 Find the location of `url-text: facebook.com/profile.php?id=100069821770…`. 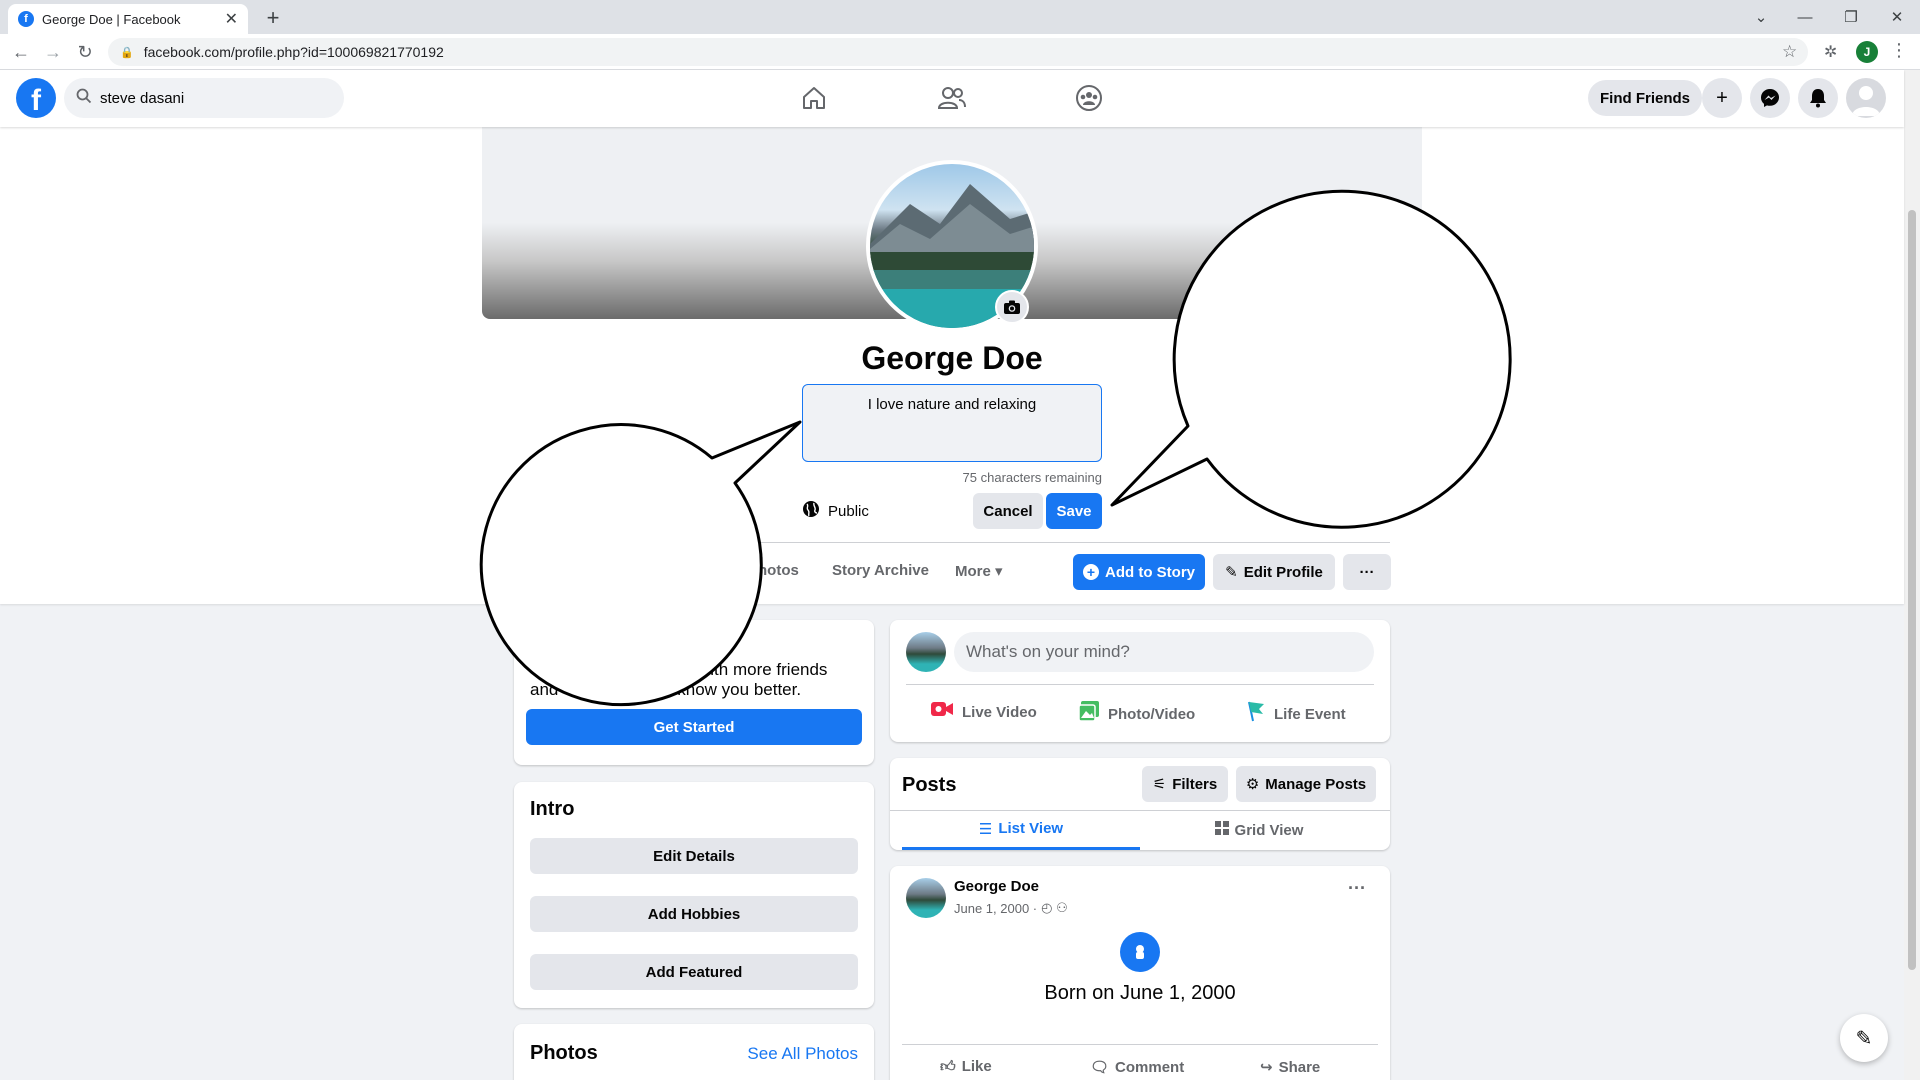

url-text: facebook.com/profile.php?id=100069821770… is located at coordinates (293, 52).